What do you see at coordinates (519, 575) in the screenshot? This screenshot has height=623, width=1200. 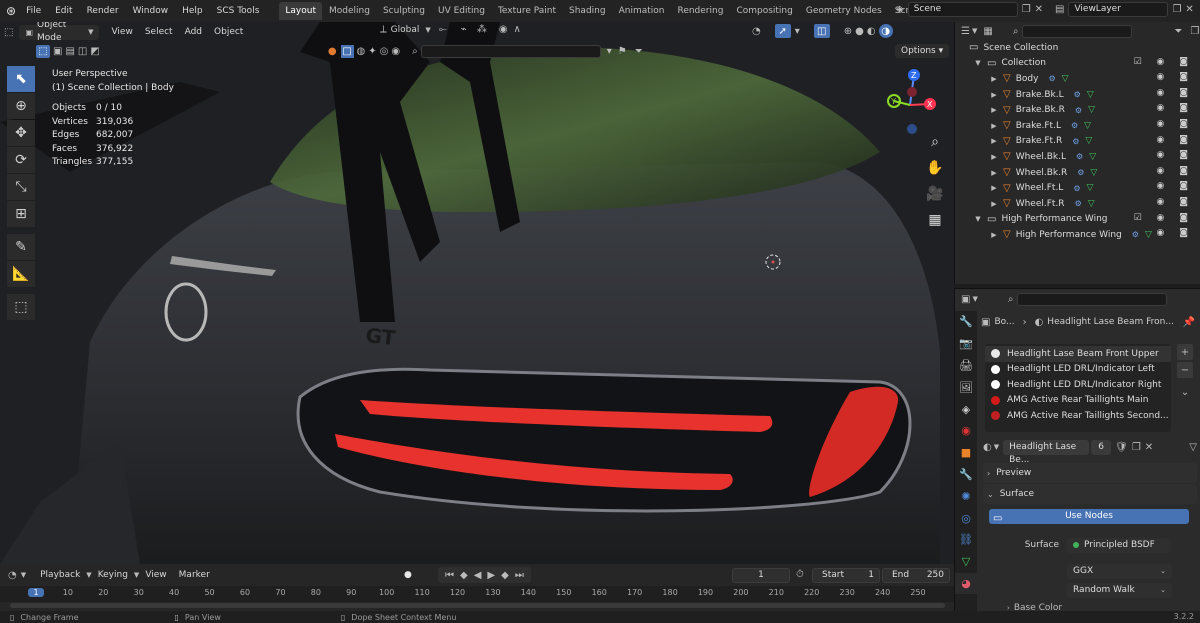 I see `jump-end-icon: ⏭` at bounding box center [519, 575].